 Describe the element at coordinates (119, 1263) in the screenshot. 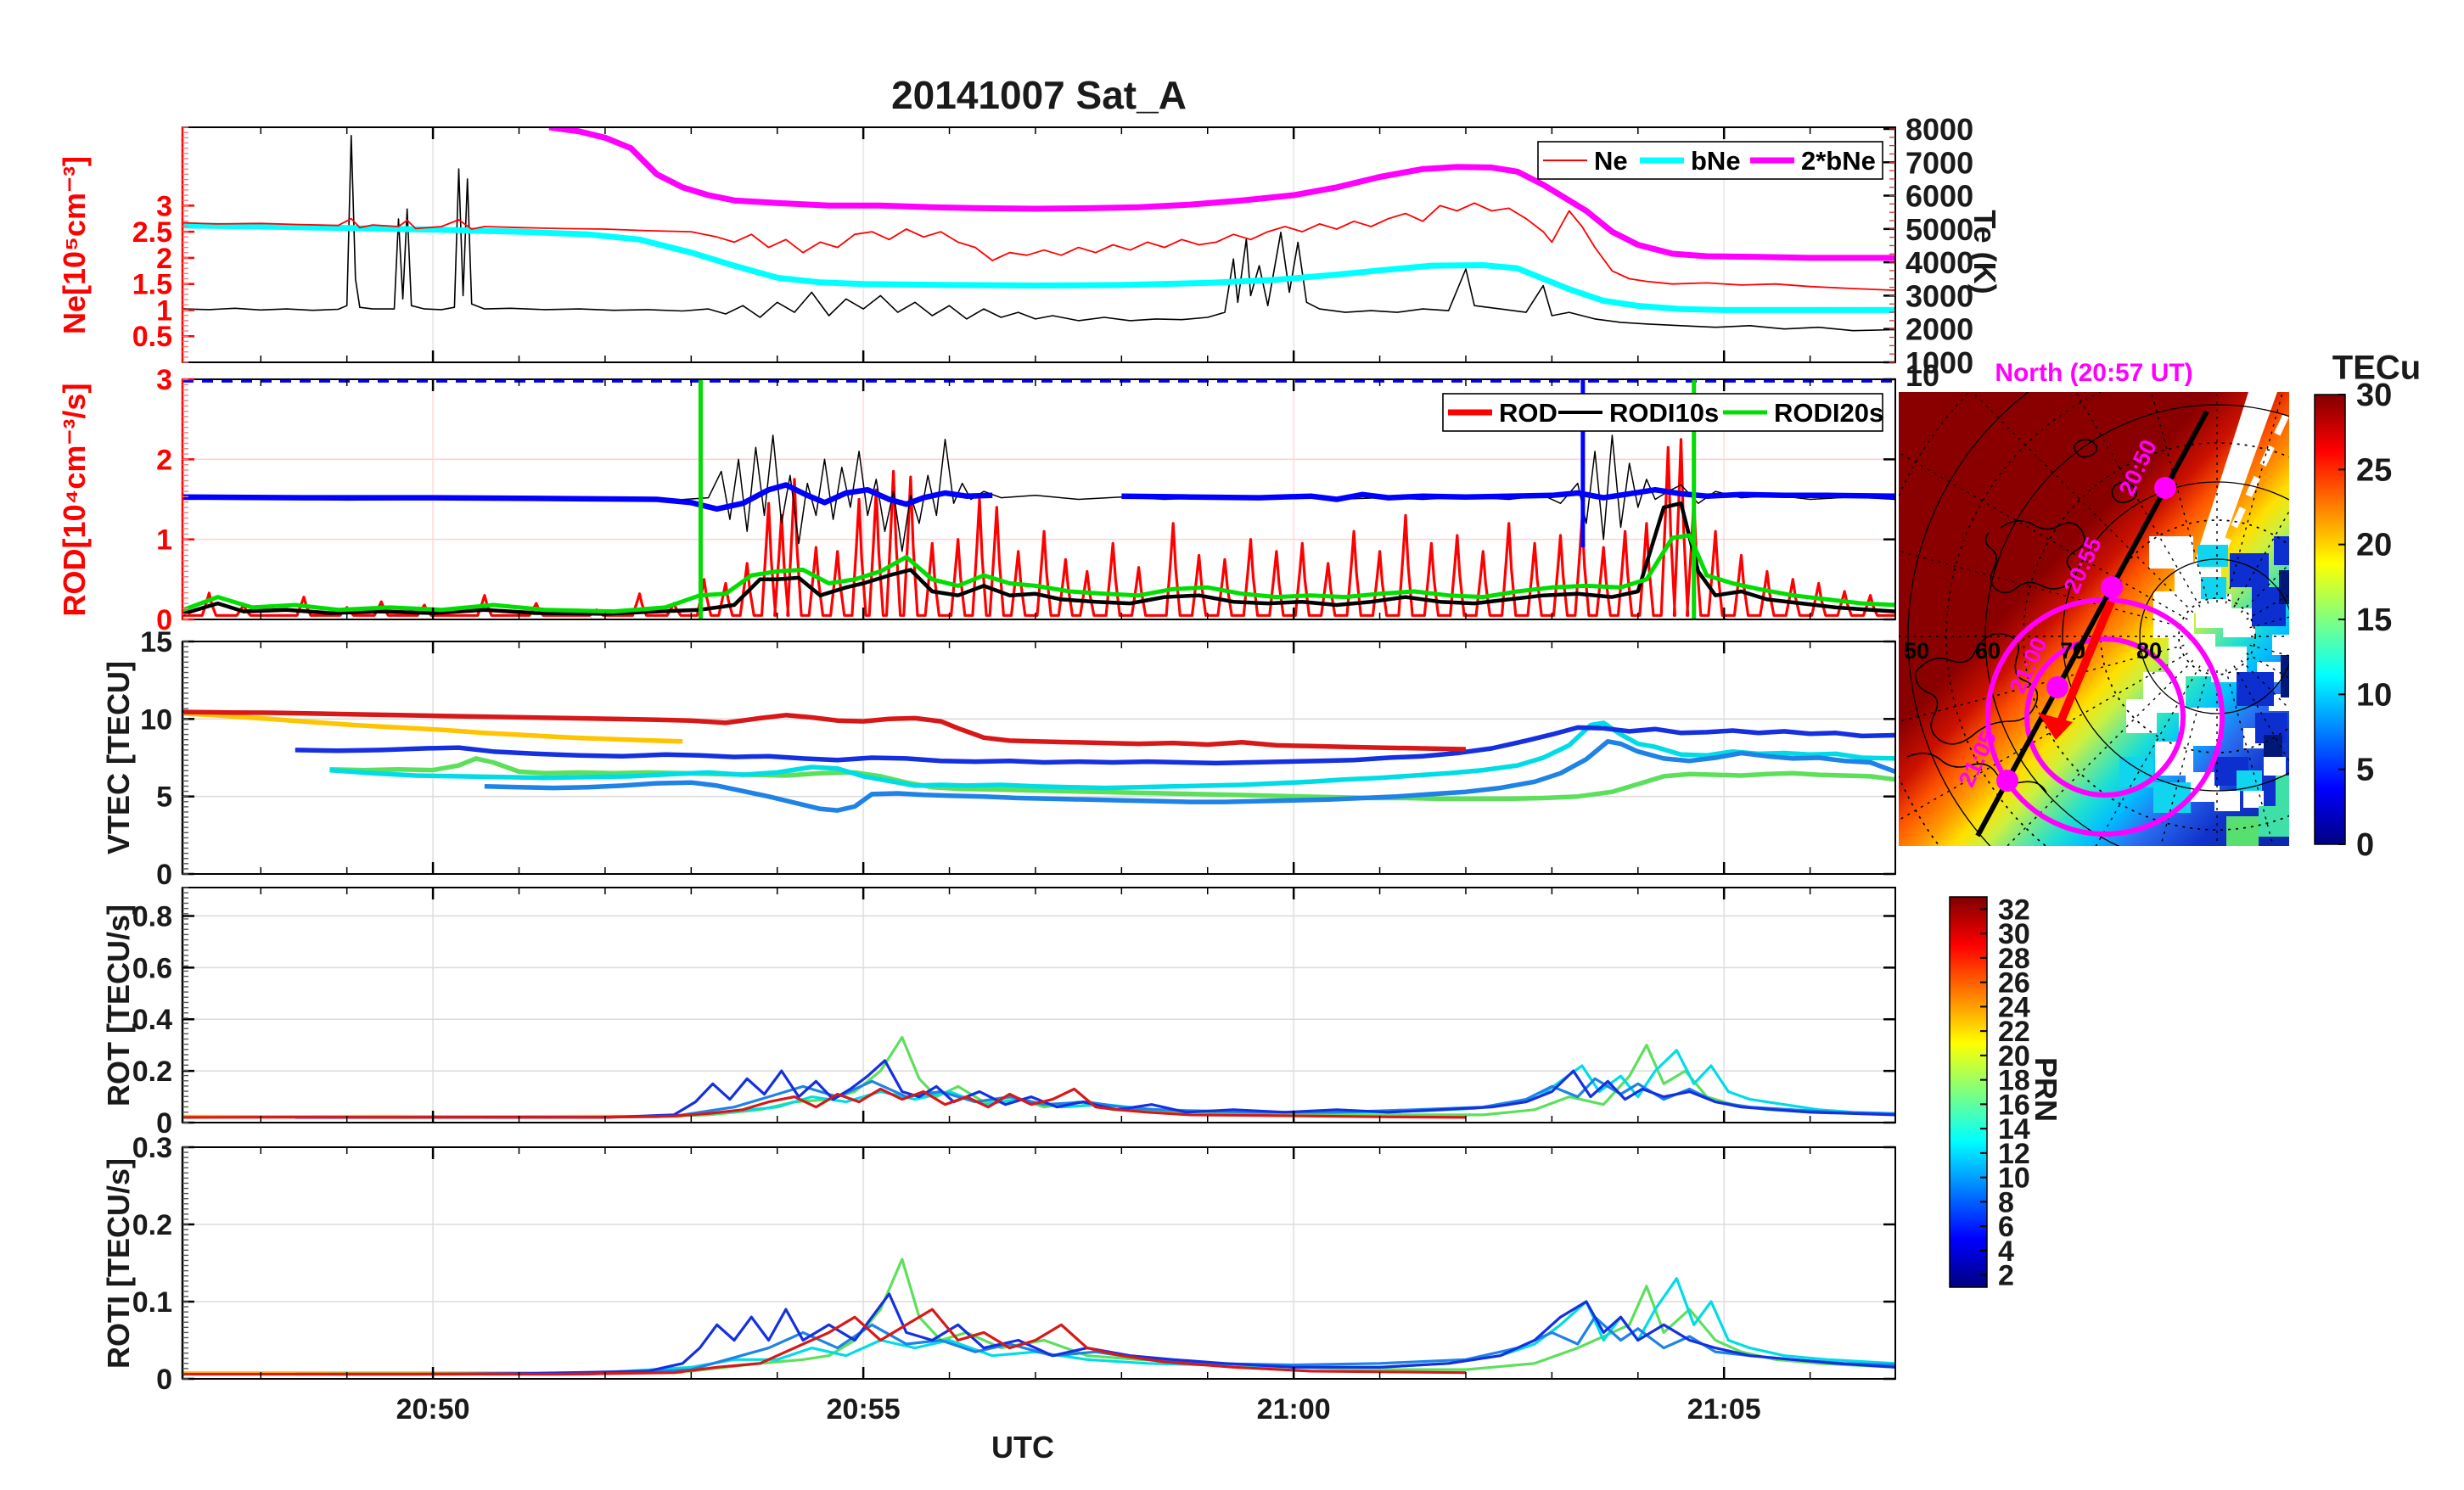

I see `ylabel-roti: ROTI [TECU/s]` at that location.